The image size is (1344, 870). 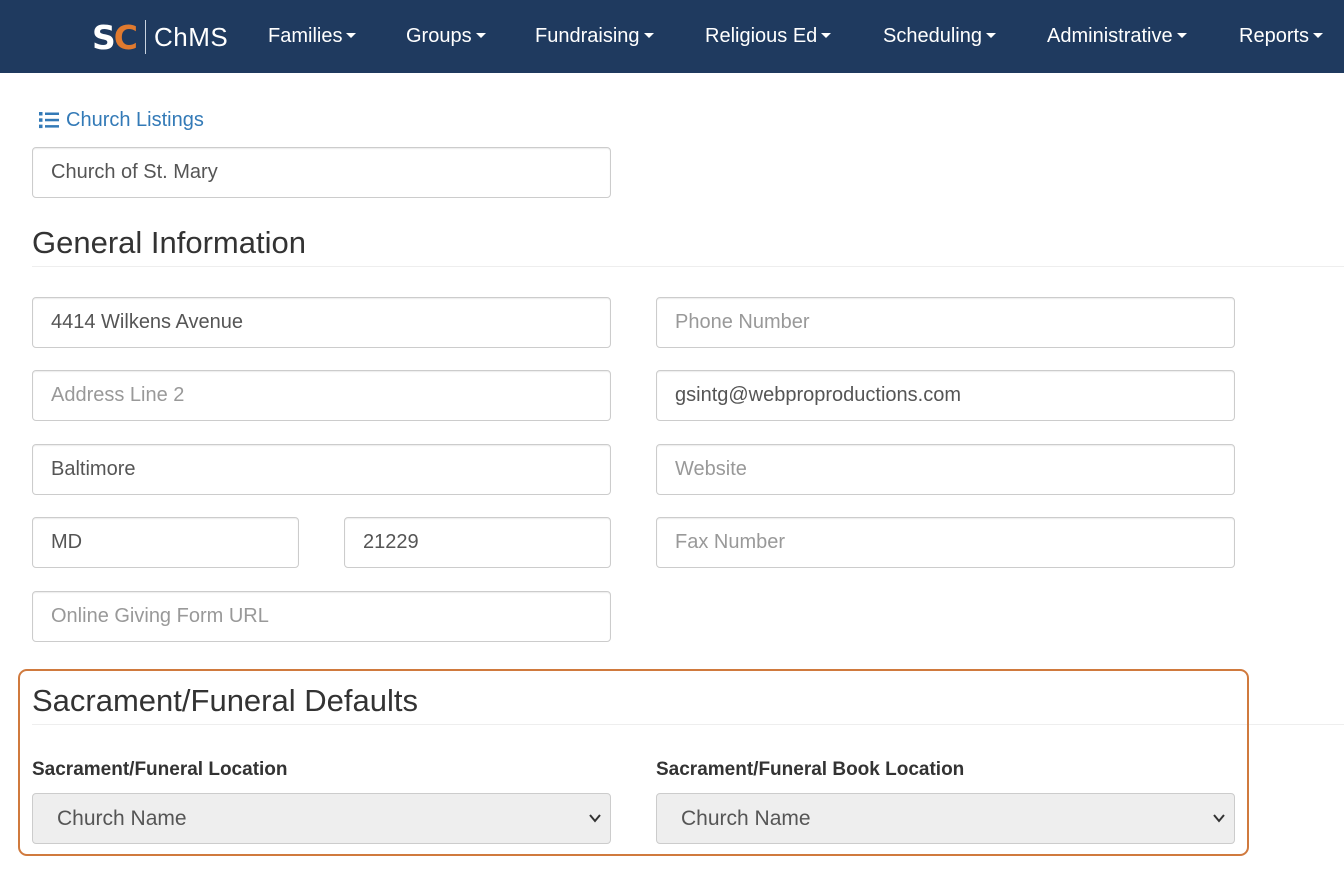 I want to click on sacrament-funeral-defaults-heading: Sacrament/Funeral Defaults, so click(x=225, y=700).